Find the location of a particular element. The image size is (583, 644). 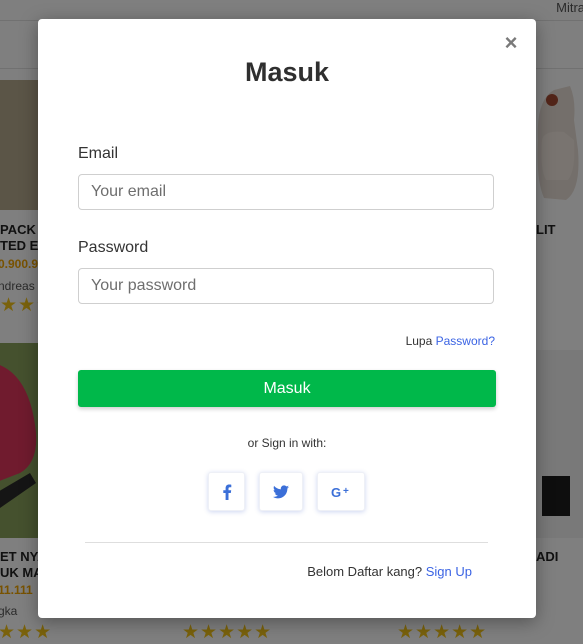

email-field is located at coordinates (286, 192).